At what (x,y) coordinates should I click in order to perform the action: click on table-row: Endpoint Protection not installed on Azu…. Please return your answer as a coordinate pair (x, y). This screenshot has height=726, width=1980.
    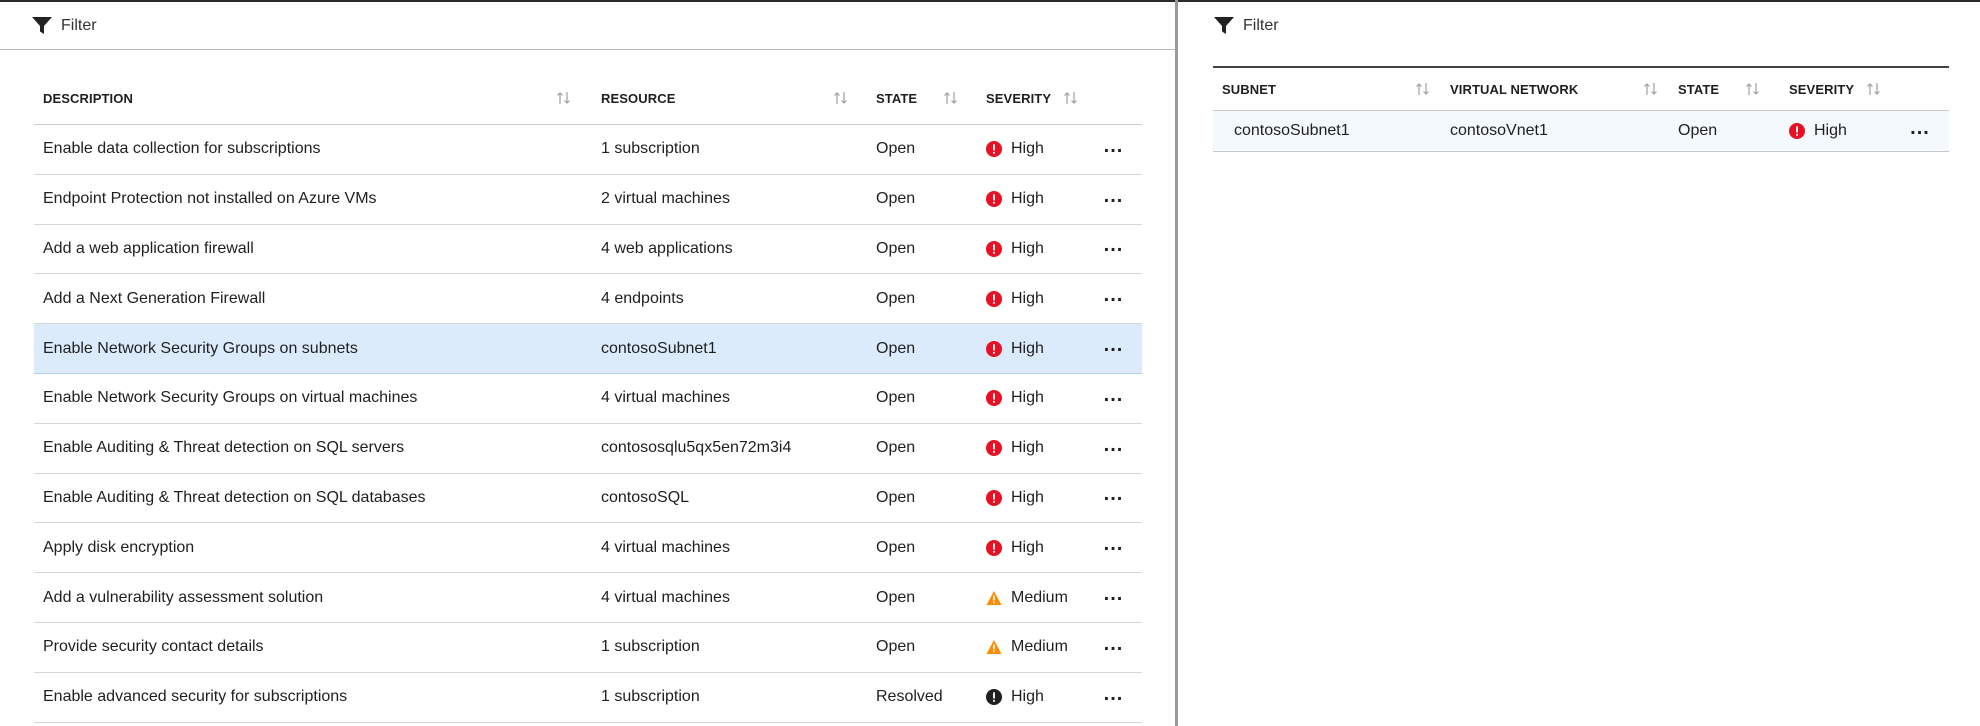
    Looking at the image, I should click on (588, 199).